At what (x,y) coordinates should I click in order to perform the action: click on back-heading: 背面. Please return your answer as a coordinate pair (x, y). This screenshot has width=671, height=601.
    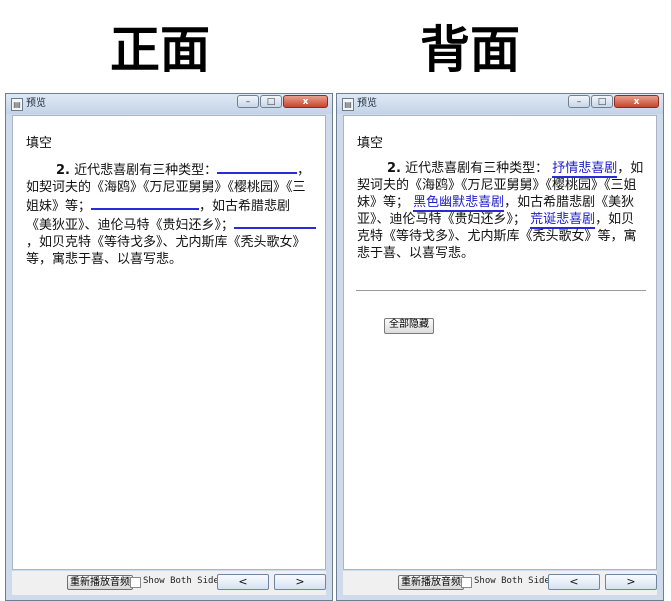
    Looking at the image, I should click on (470, 49).